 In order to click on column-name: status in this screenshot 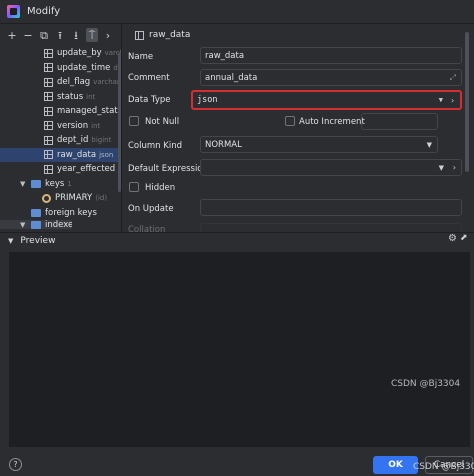, I will do `click(70, 96)`.